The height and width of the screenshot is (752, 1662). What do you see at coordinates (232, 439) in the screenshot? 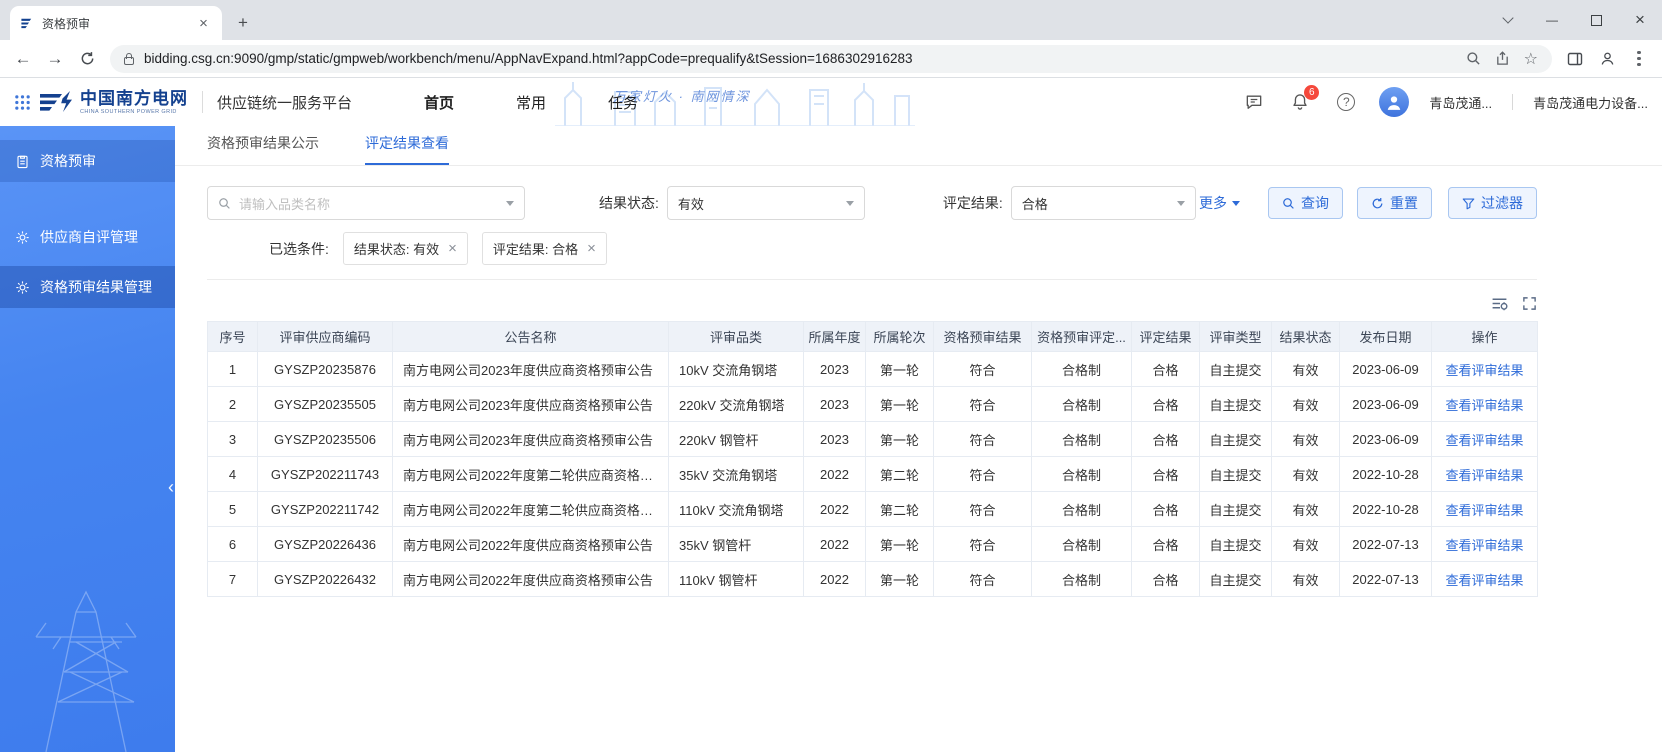
I see `table-cell: 3` at bounding box center [232, 439].